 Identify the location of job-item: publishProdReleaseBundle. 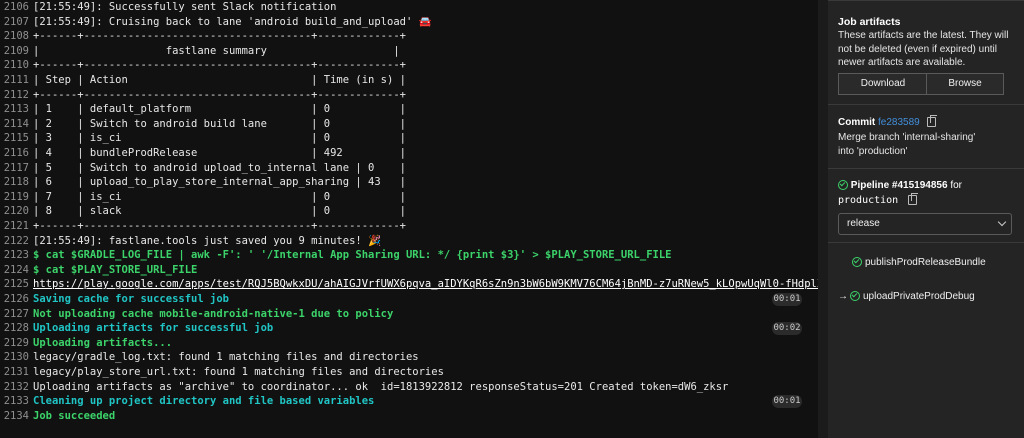
(931, 263).